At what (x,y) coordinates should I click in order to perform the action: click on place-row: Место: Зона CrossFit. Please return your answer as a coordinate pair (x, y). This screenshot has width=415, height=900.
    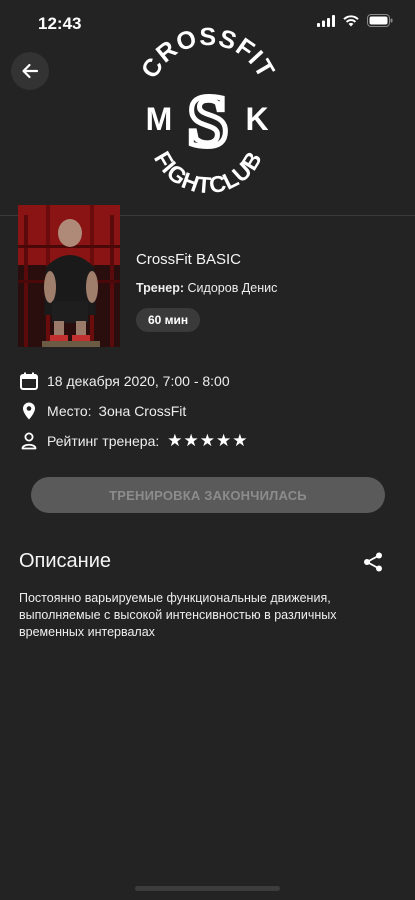
    Looking at the image, I should click on (209, 411).